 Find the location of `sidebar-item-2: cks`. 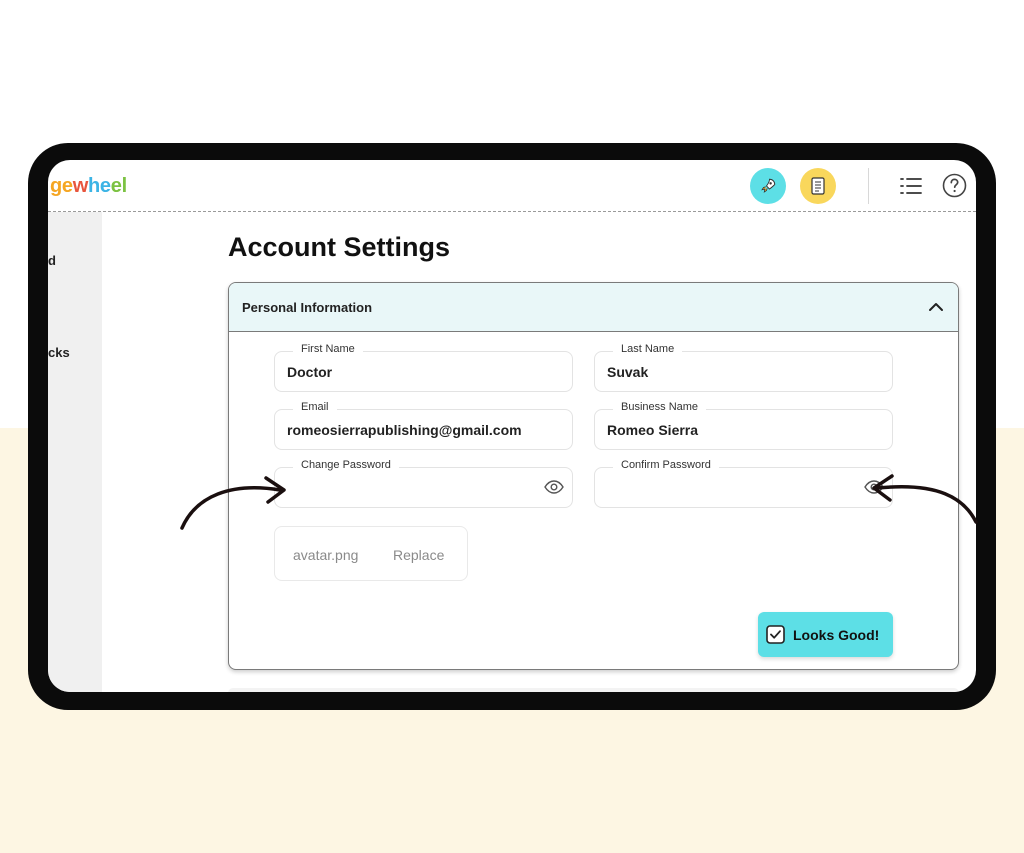

sidebar-item-2: cks is located at coordinates (59, 352).